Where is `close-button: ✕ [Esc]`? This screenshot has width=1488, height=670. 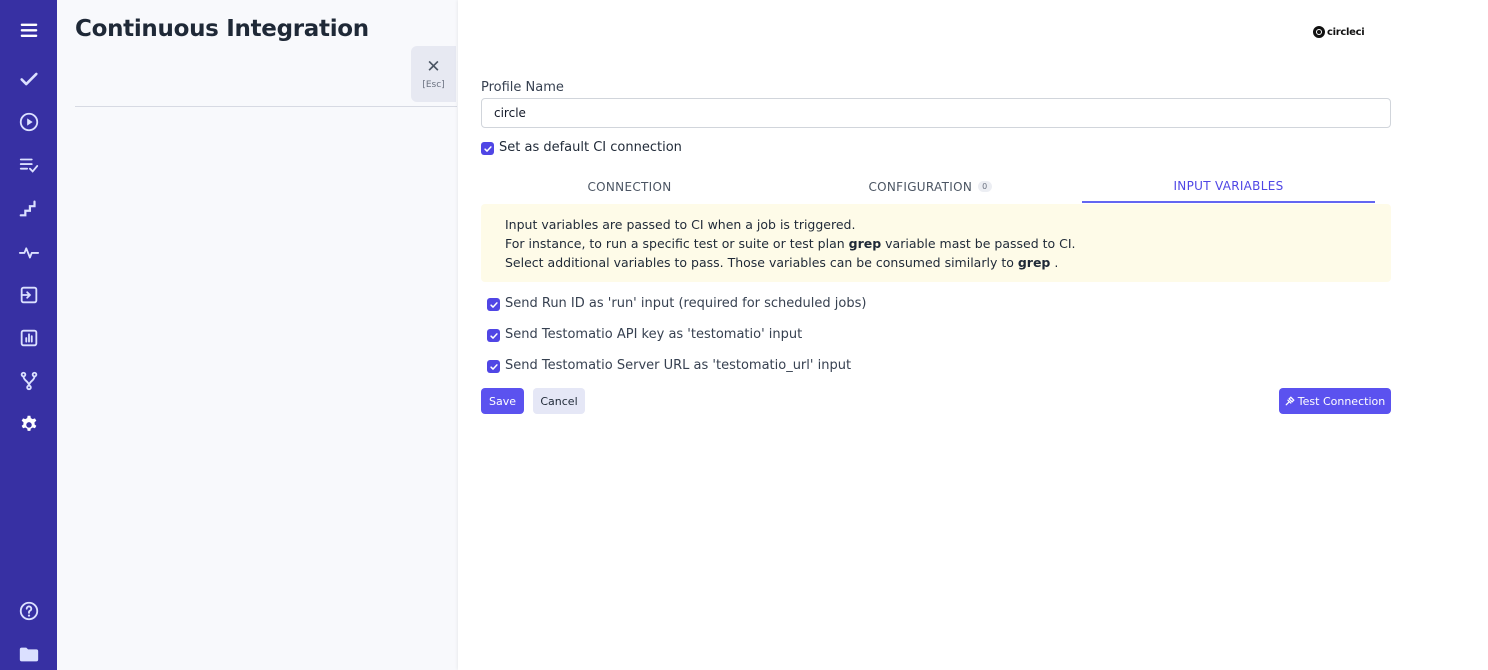 close-button: ✕ [Esc] is located at coordinates (433, 74).